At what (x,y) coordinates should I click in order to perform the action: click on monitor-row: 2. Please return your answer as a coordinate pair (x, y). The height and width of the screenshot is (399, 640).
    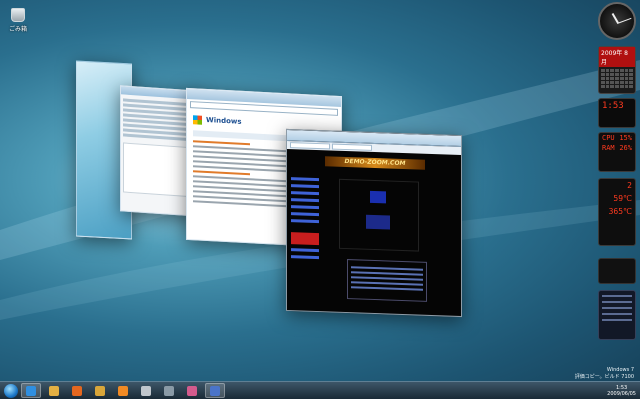
    Looking at the image, I should click on (617, 185).